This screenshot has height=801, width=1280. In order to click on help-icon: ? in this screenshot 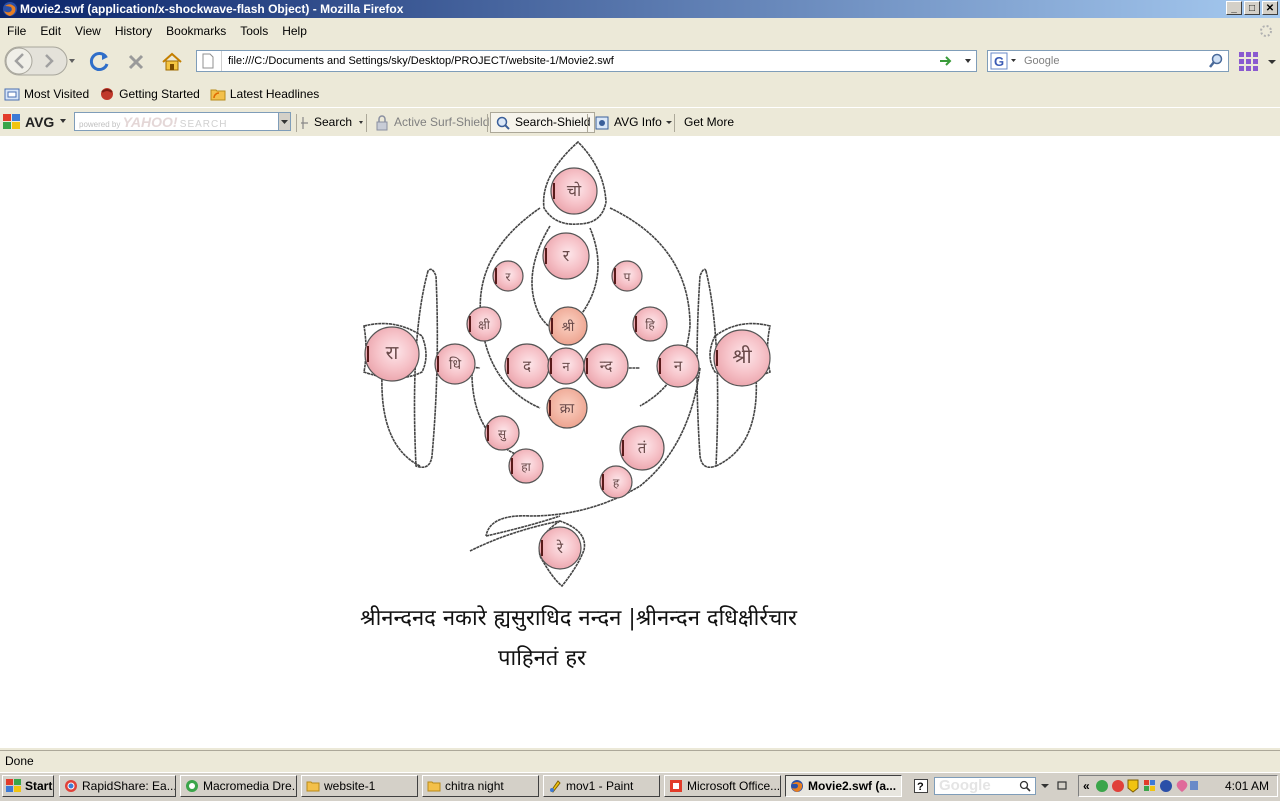, I will do `click(921, 786)`.